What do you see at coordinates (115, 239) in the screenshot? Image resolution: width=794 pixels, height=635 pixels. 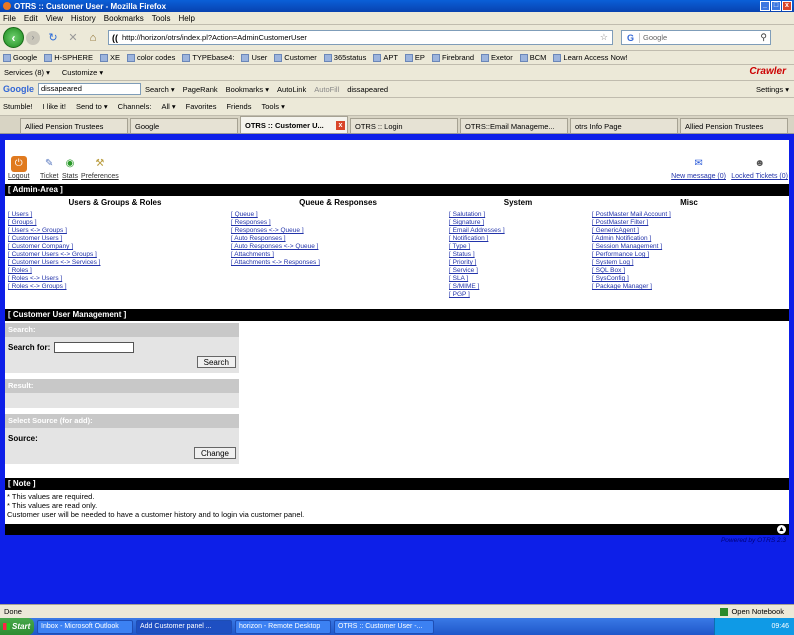 I see `admin-link: [ Customer Users ]` at bounding box center [115, 239].